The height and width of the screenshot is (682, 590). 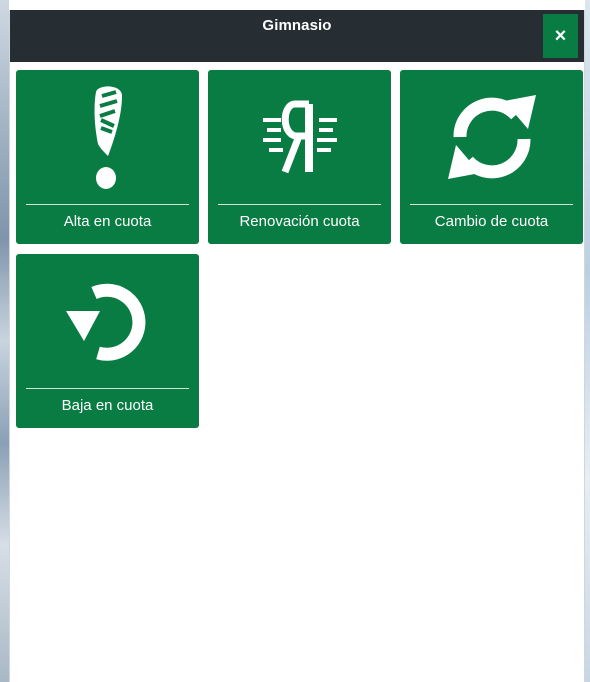 What do you see at coordinates (299, 221) in the screenshot?
I see `tile-label: Renovación cuota` at bounding box center [299, 221].